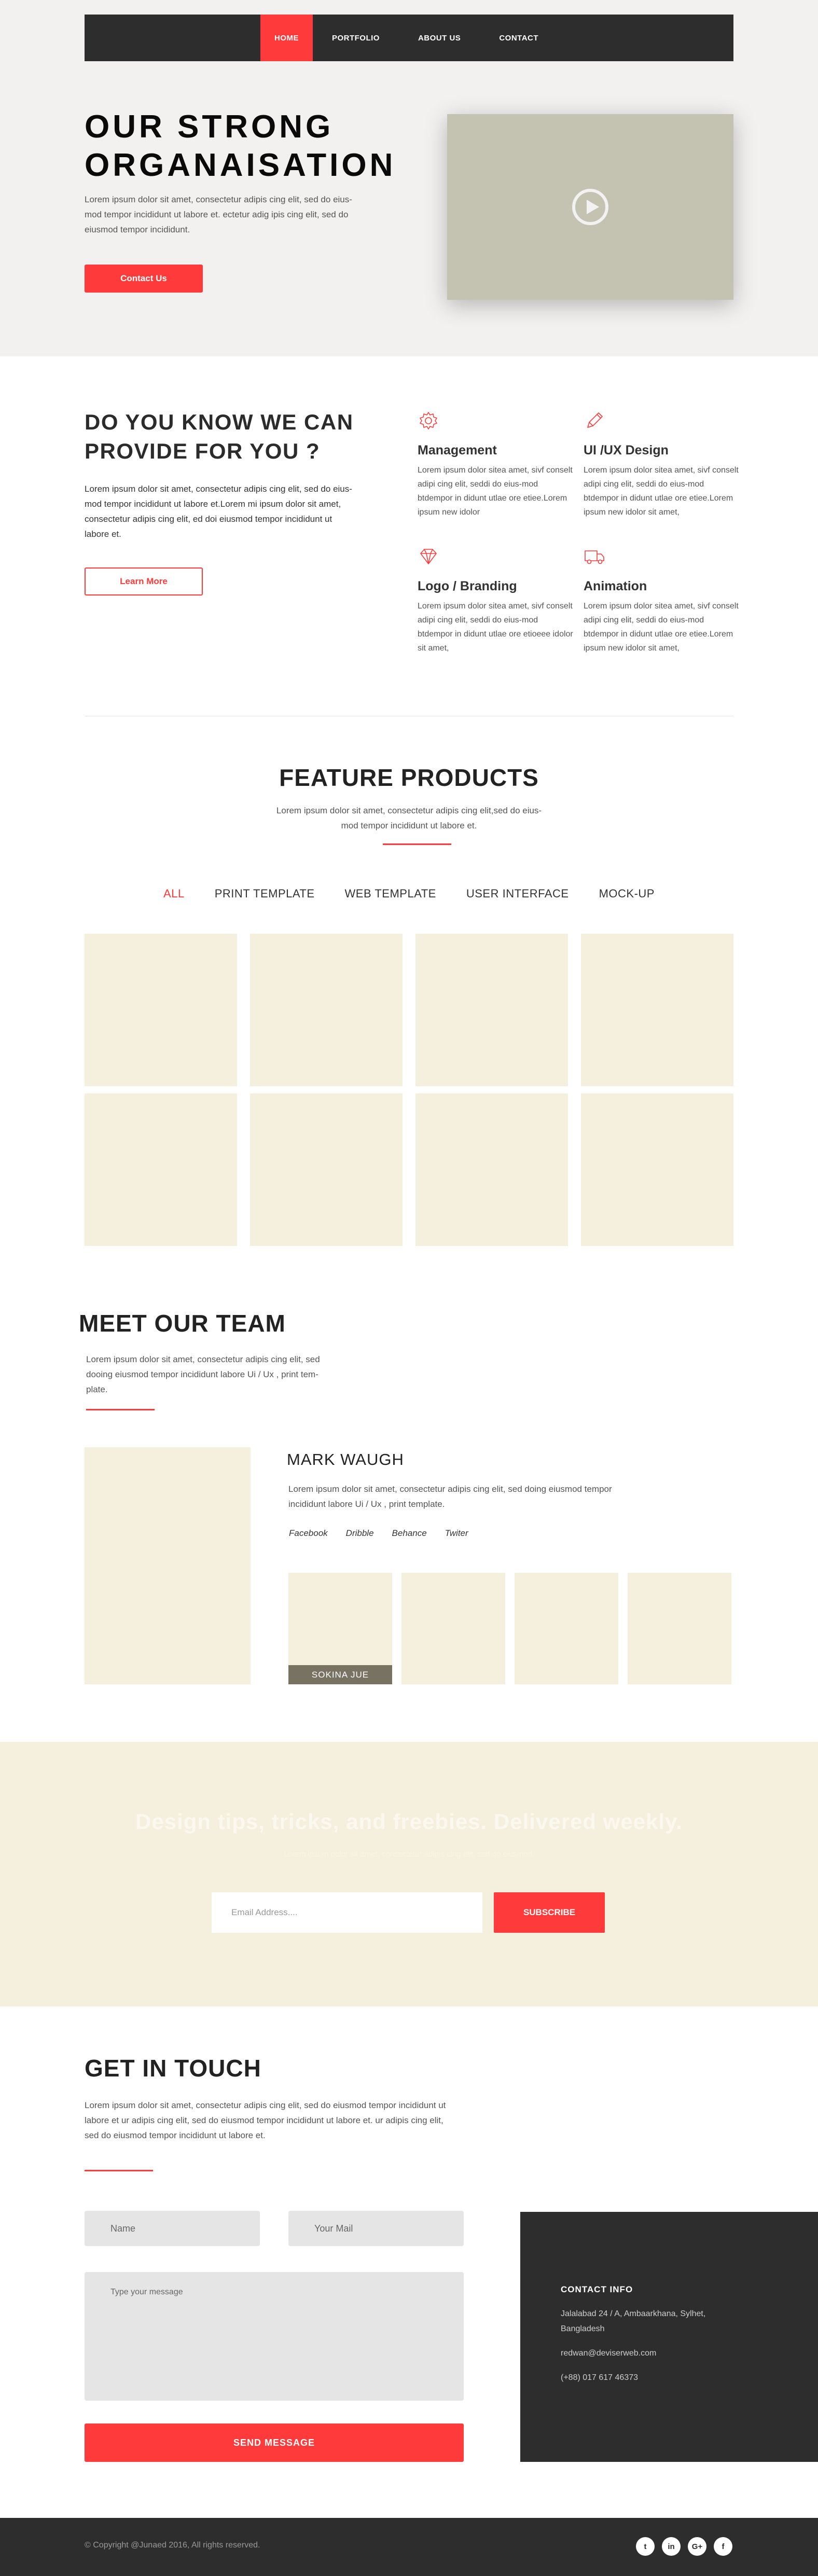 The image size is (818, 2576). Describe the element at coordinates (428, 421) in the screenshot. I see `gear-icon` at that location.